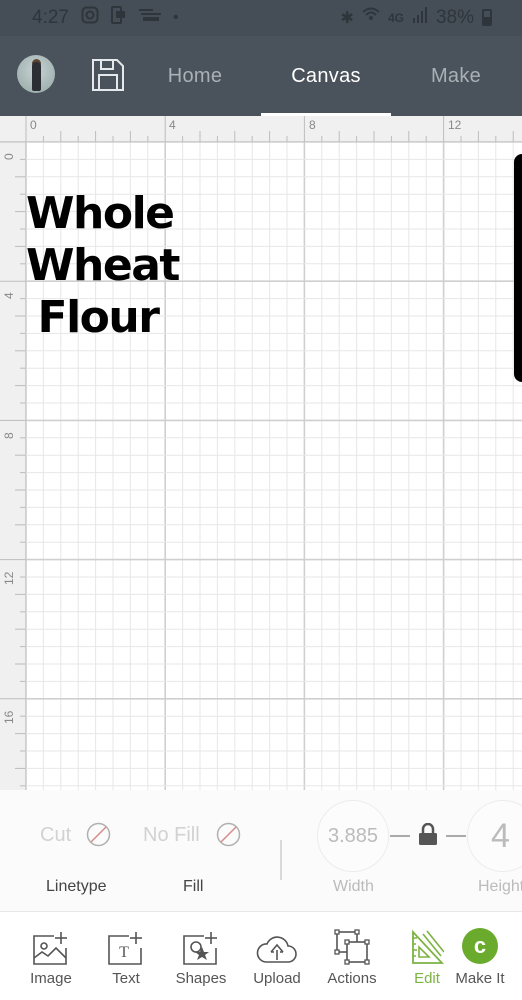  What do you see at coordinates (276, 949) in the screenshot?
I see `upload-cloud-icon` at bounding box center [276, 949].